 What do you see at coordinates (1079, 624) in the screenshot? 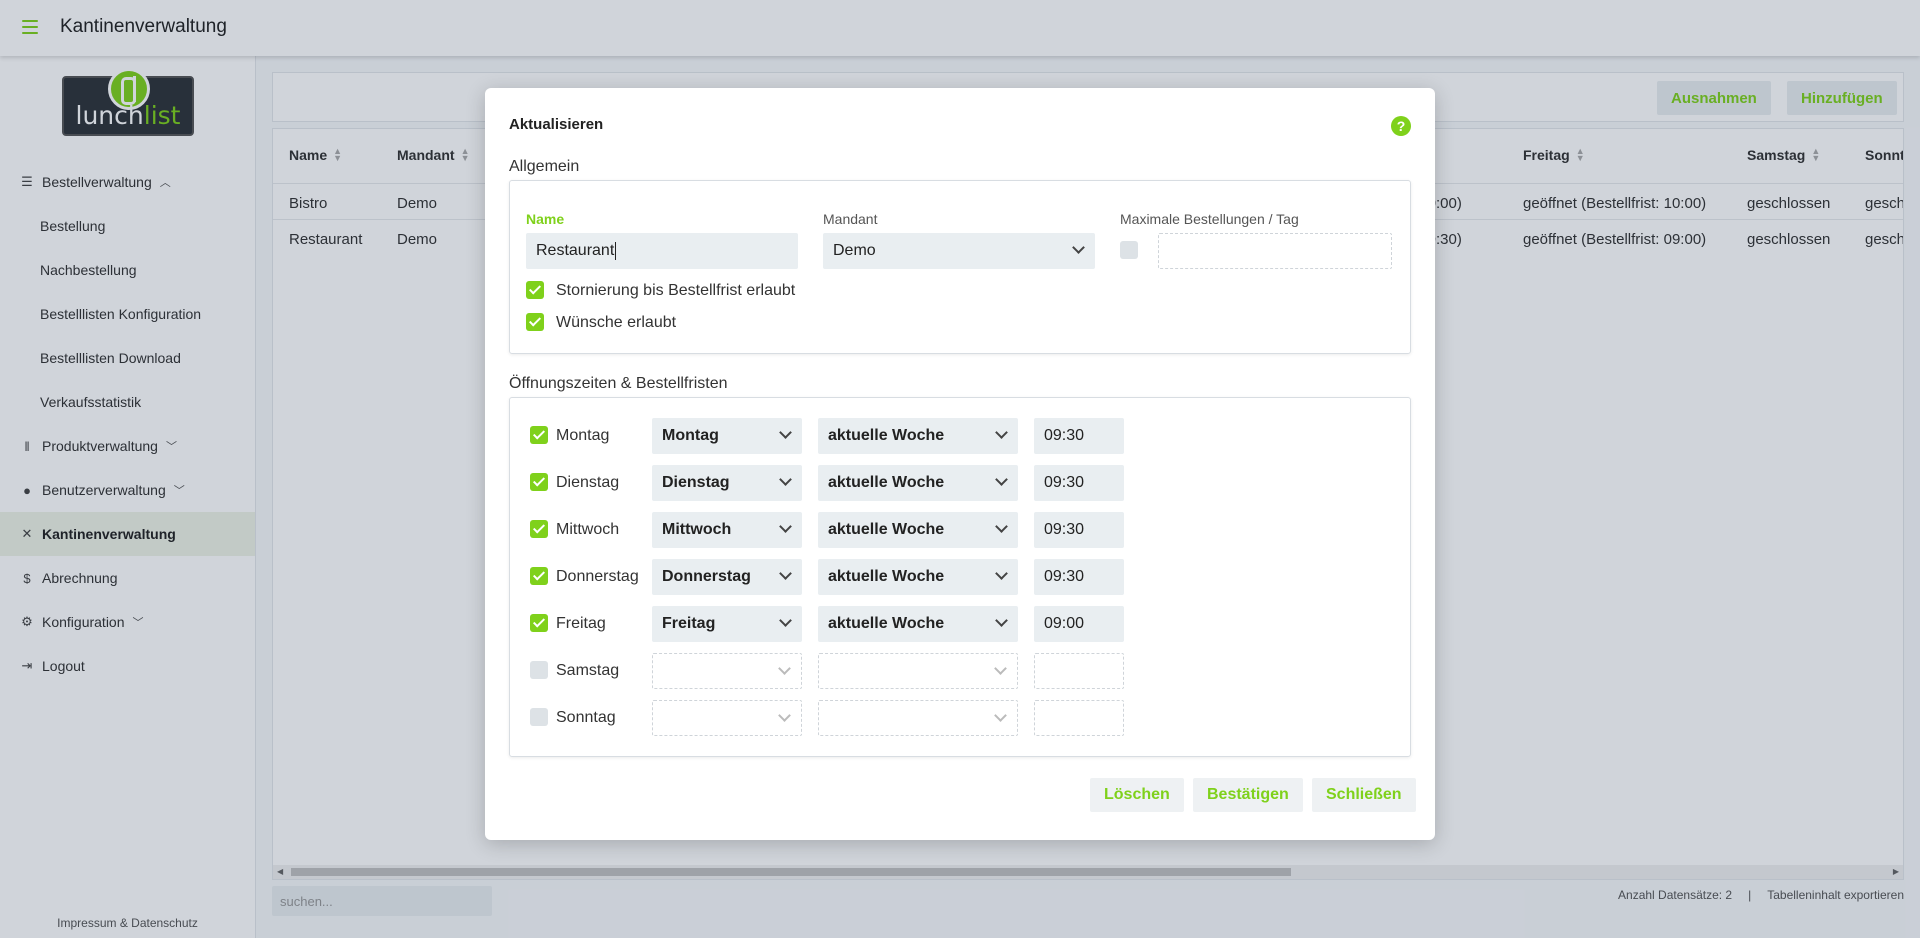
I see `deadline-time-input: 09:00` at bounding box center [1079, 624].